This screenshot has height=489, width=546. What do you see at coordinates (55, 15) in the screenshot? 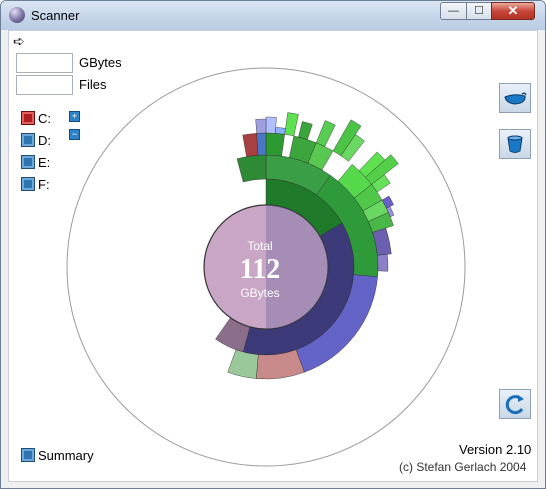
I see `window-title: Scanner` at bounding box center [55, 15].